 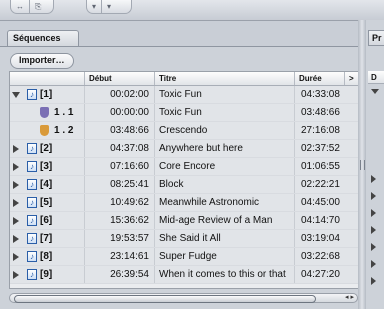 I want to click on duration-cell: 03:22:68, so click(x=326, y=256).